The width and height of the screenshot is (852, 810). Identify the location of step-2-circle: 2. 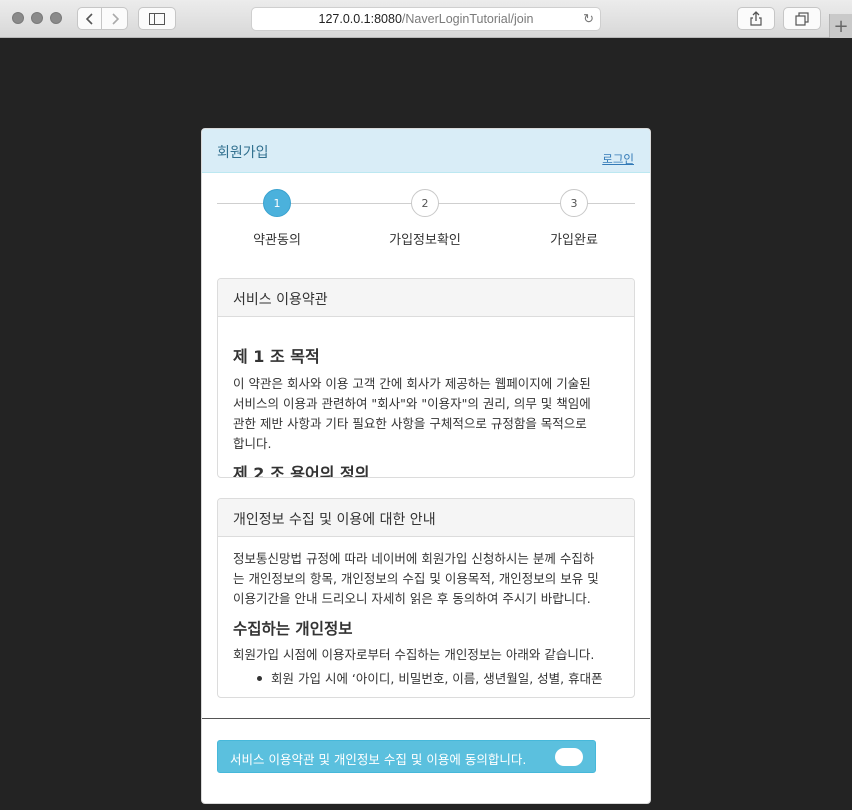
(425, 203).